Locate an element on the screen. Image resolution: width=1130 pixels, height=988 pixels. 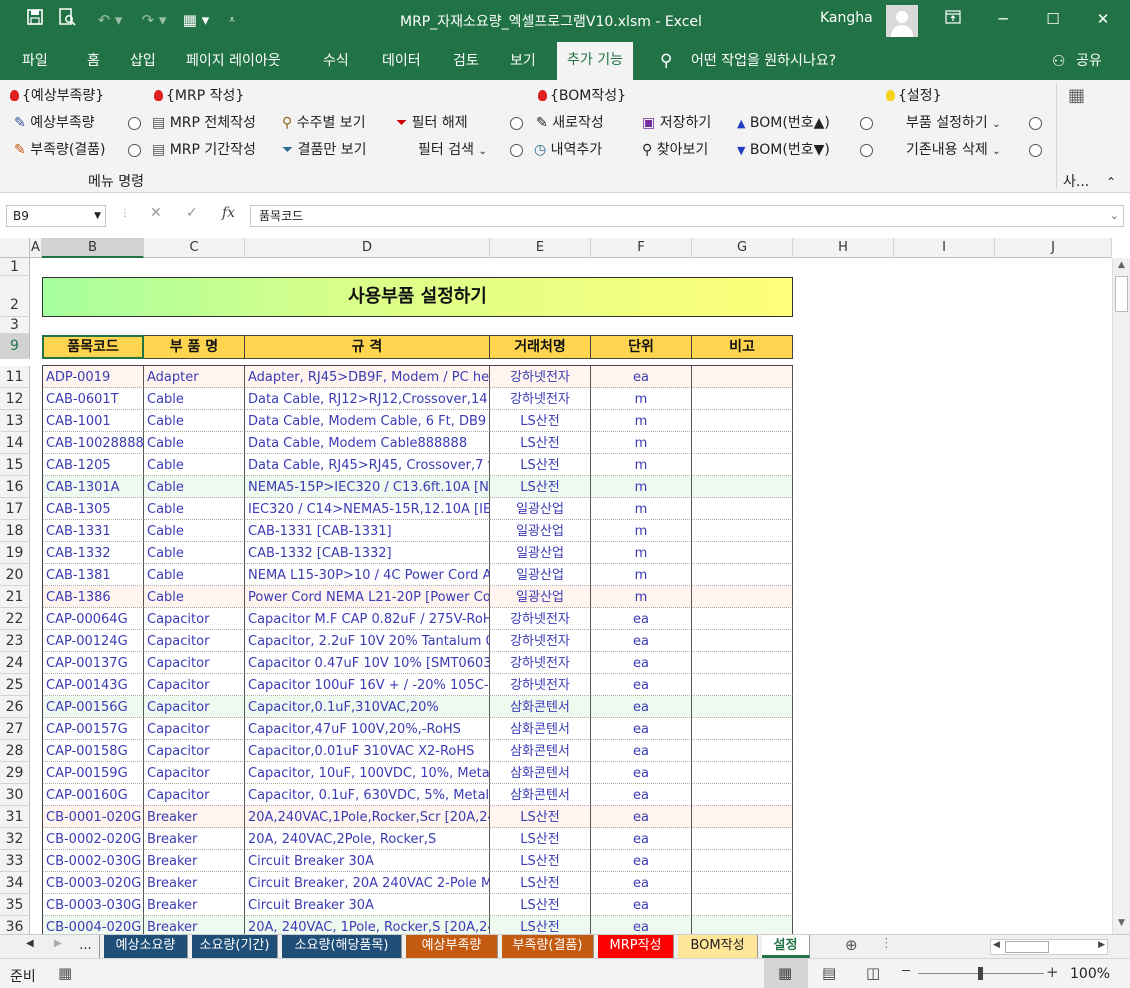
save-bom-button: ▣ 저장하기 is located at coordinates (676, 123).